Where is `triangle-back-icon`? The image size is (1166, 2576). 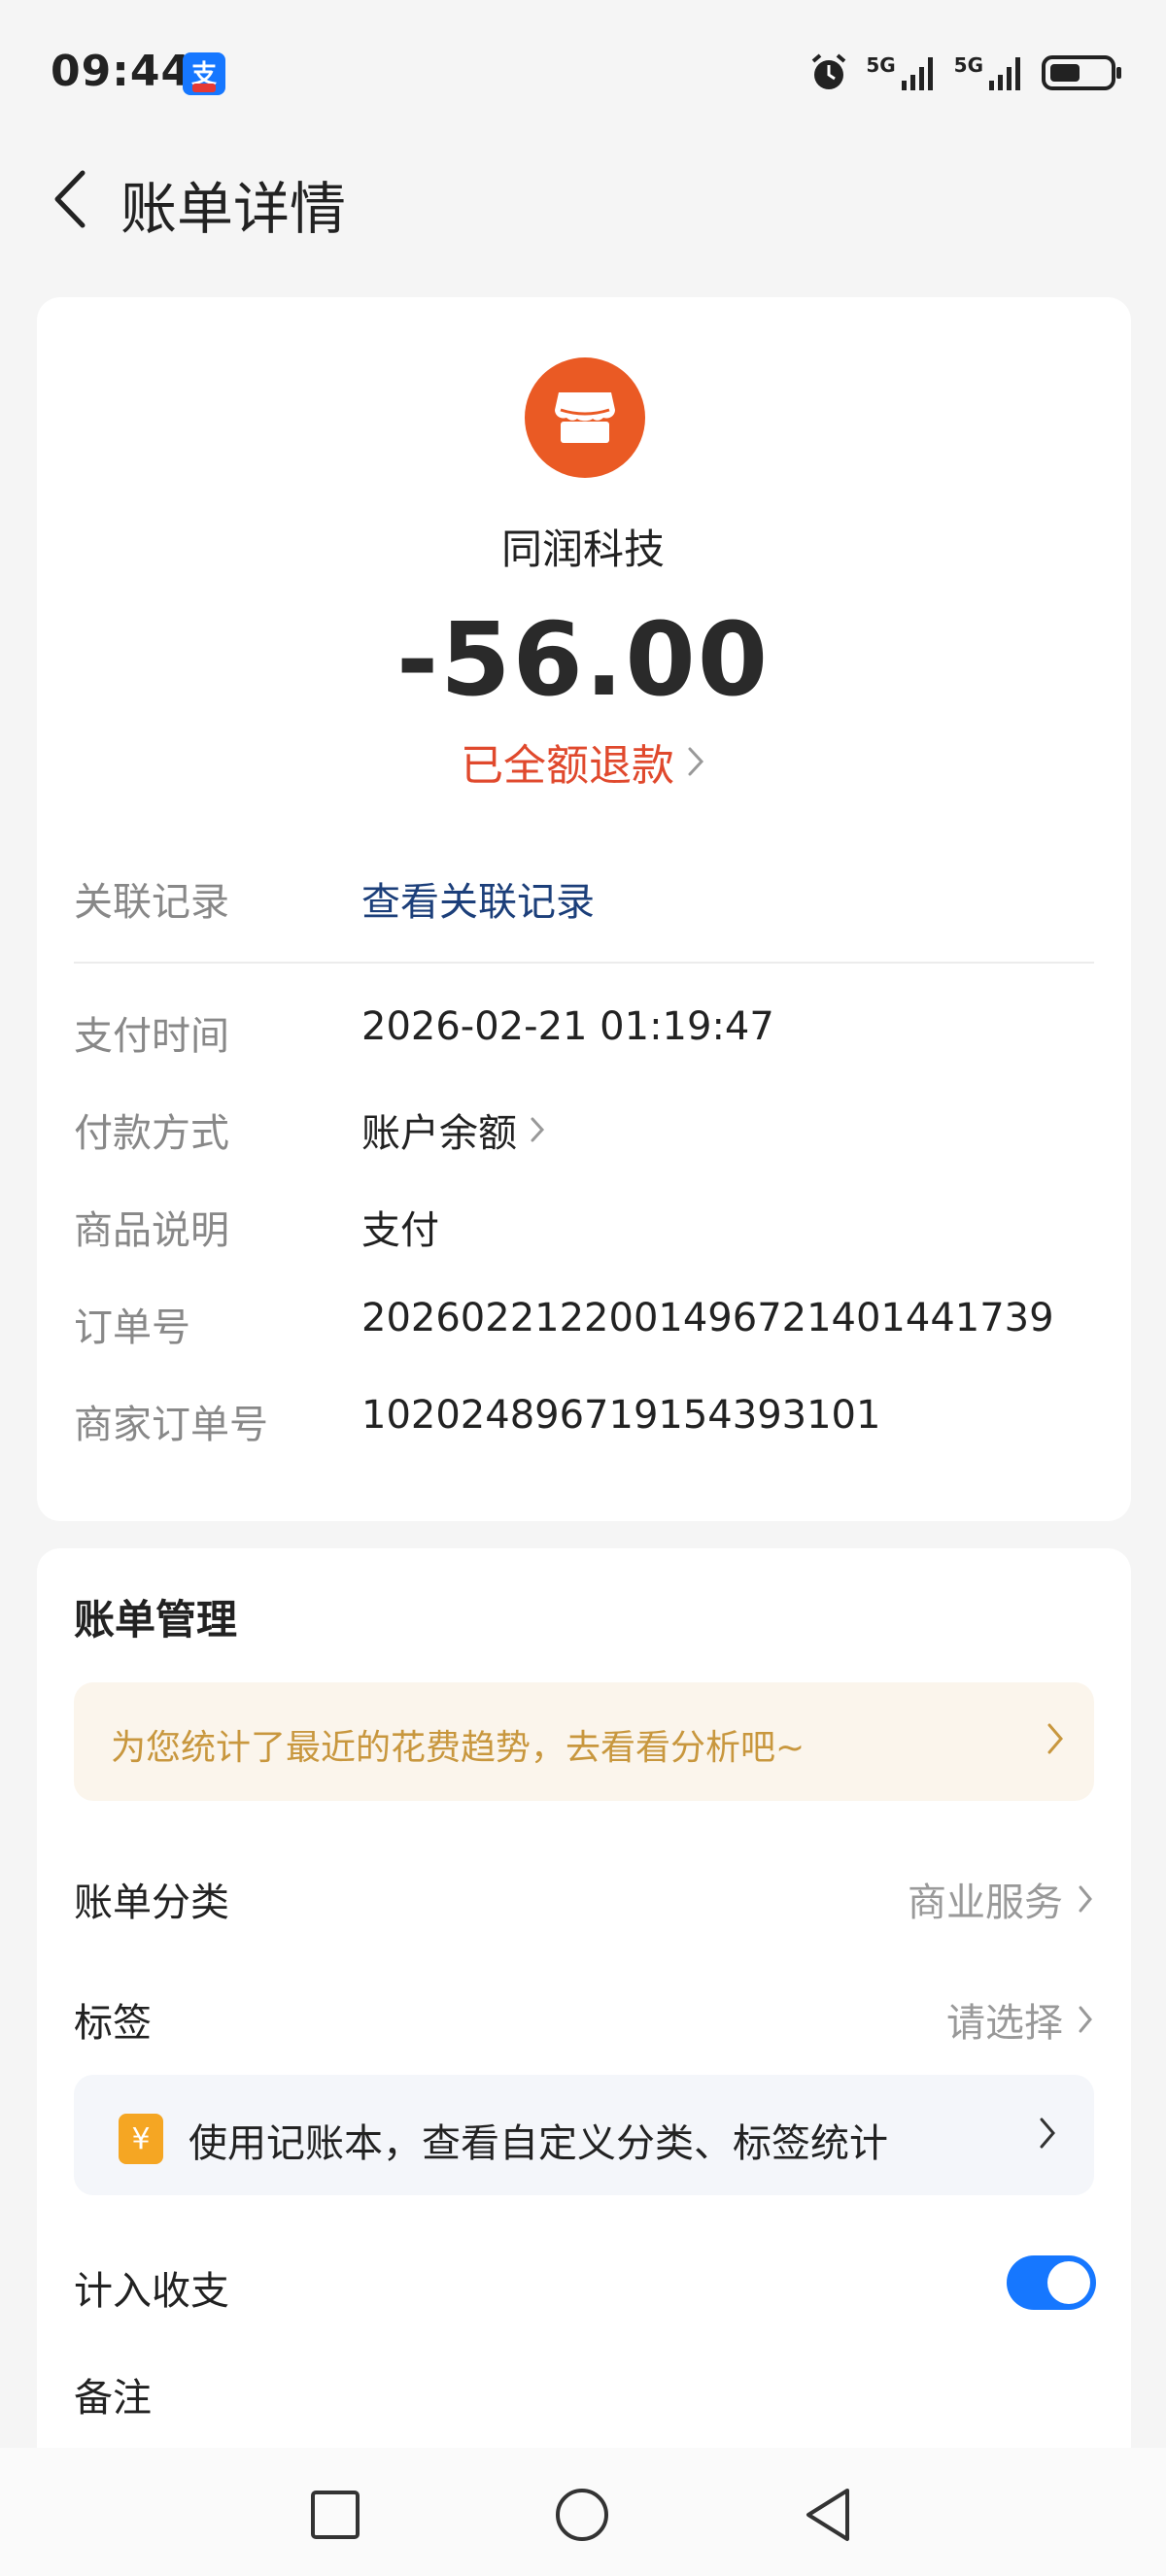 triangle-back-icon is located at coordinates (828, 2515).